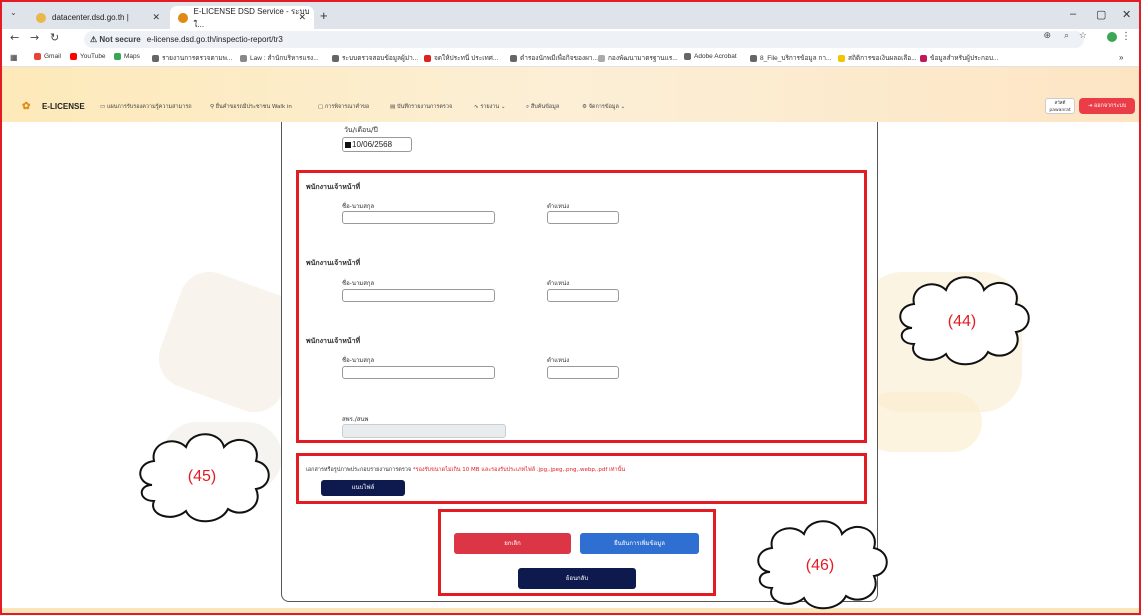  I want to click on minimize-icon: –, so click(1073, 14).